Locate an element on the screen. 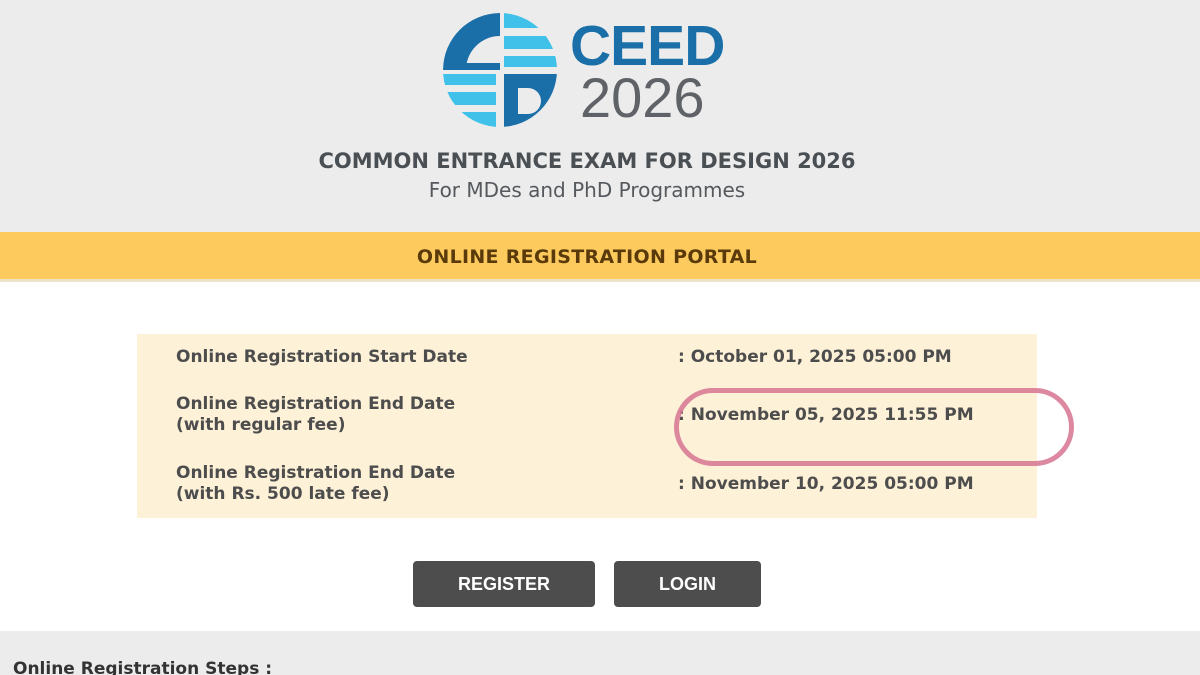  login-button: LOGIN is located at coordinates (687, 584).